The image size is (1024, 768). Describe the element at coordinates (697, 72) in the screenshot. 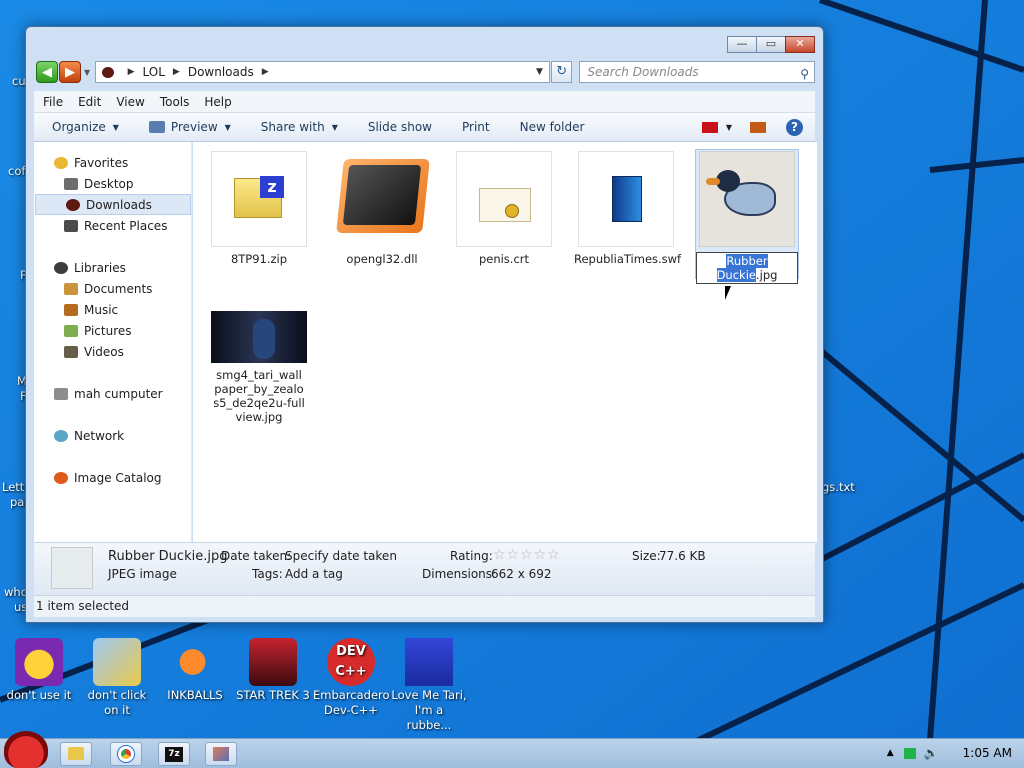

I see `search-input: Search Downloads ⚲` at that location.